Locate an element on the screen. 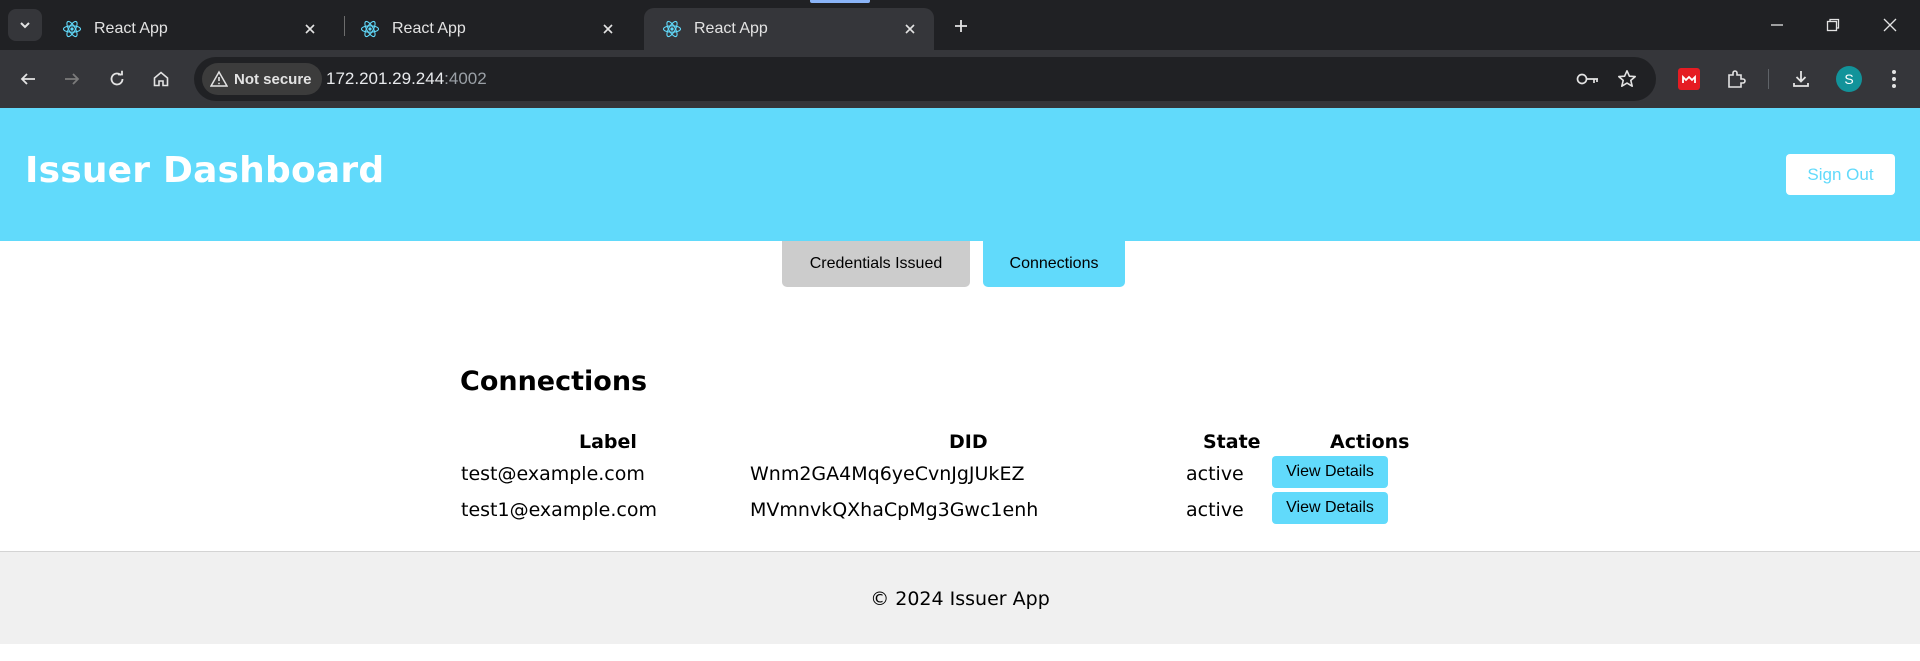 This screenshot has height=661, width=1920. reload-icon is located at coordinates (117, 78).